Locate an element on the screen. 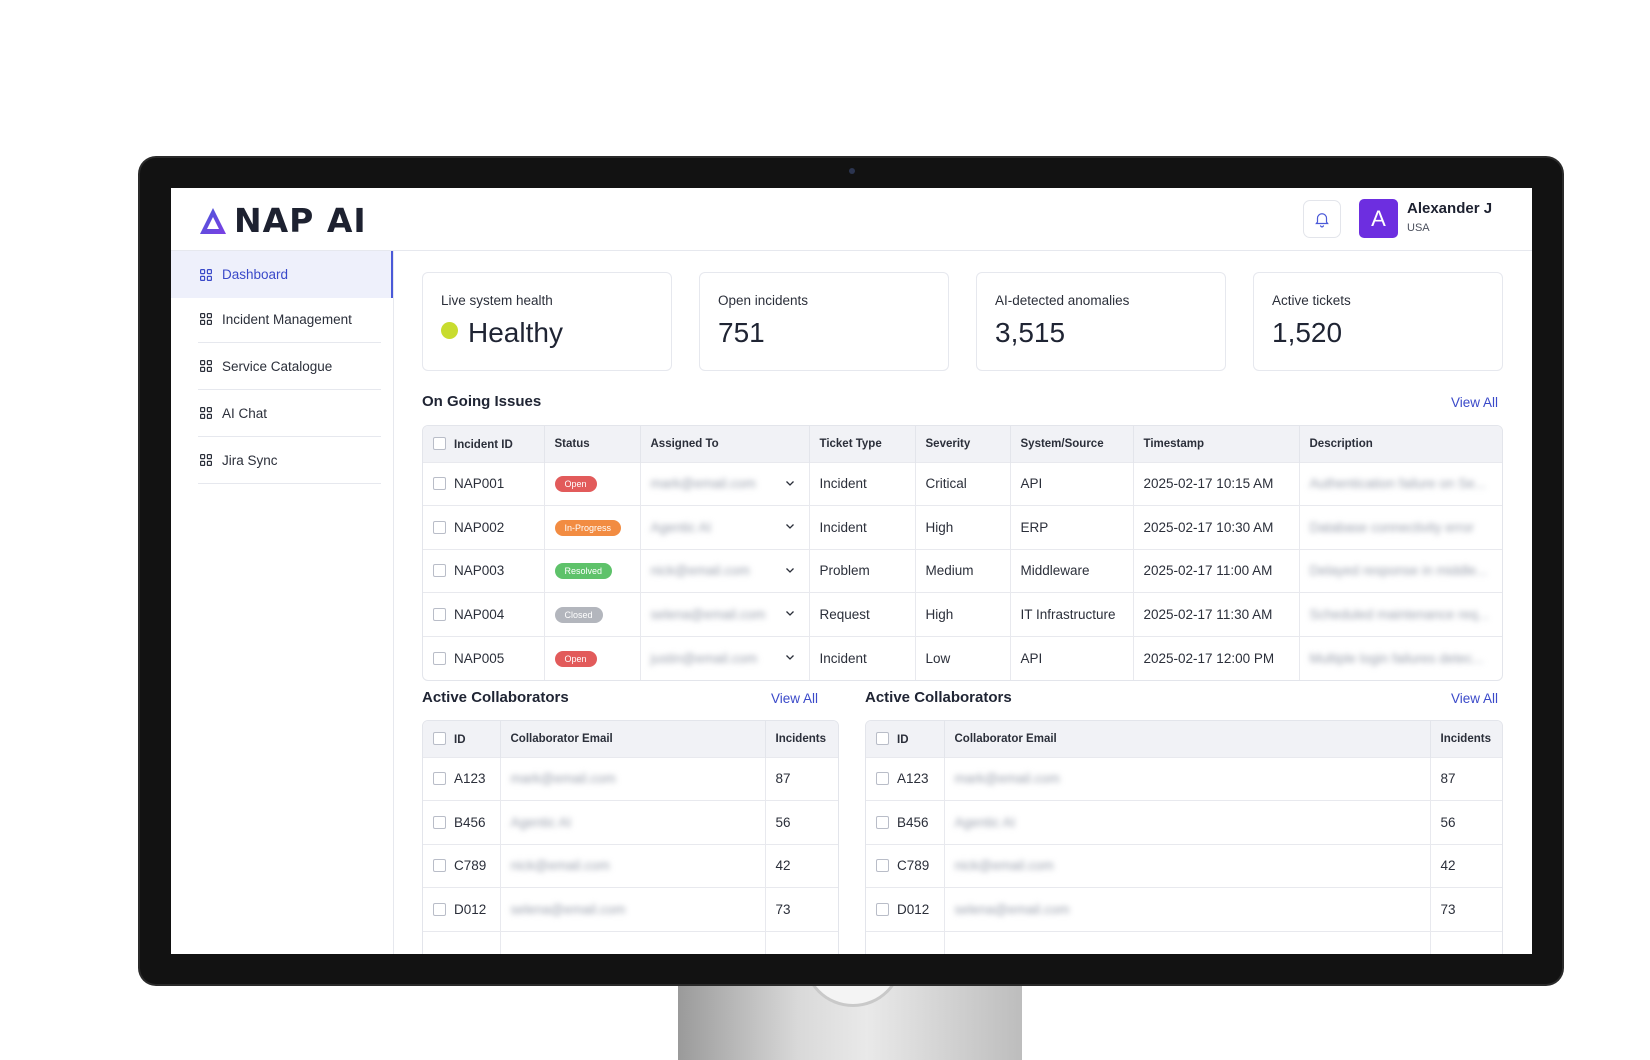 The image size is (1650, 1060). assigned-to-dropdown: justin@email.com is located at coordinates (725, 657).